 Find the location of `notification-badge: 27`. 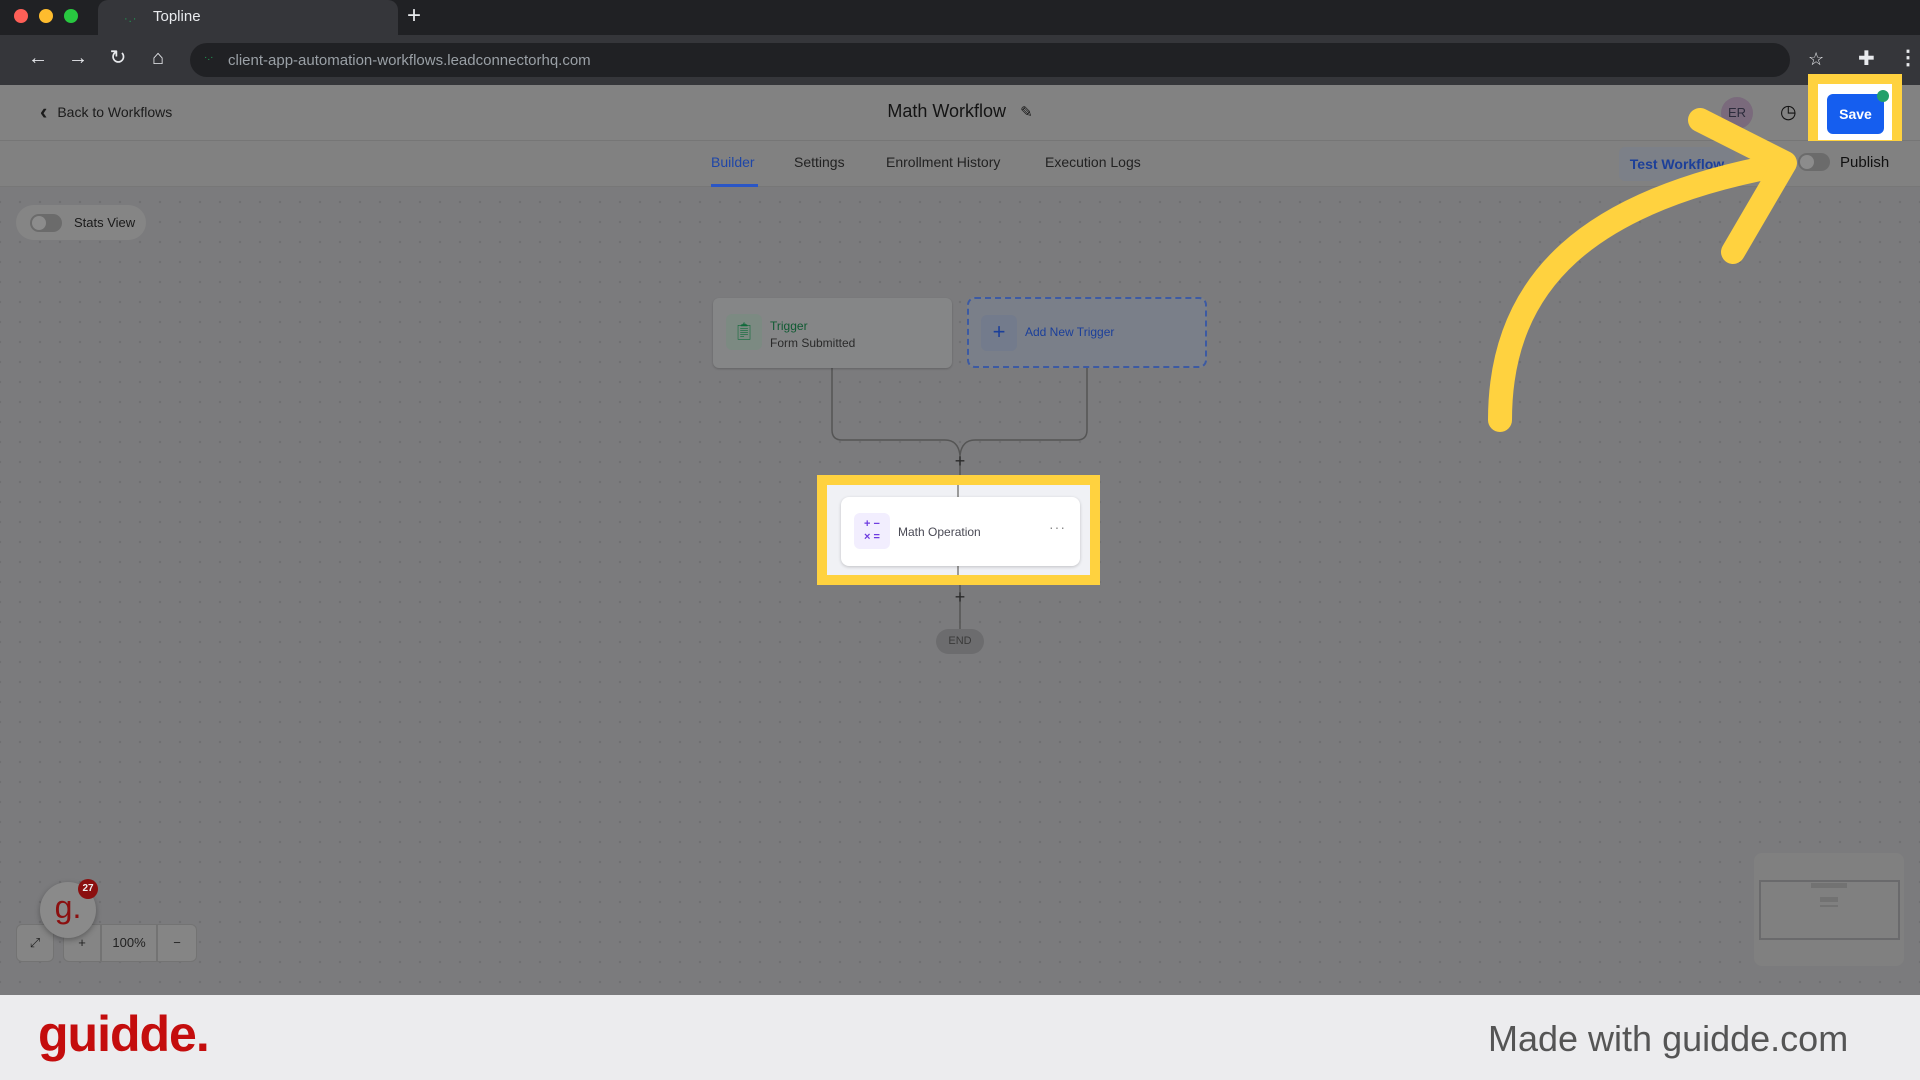

notification-badge: 27 is located at coordinates (88, 889).